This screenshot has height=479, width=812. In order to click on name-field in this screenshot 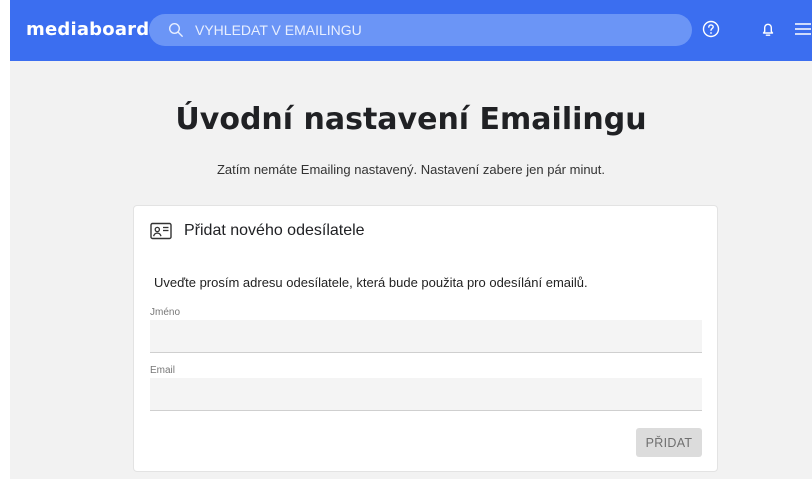, I will do `click(426, 336)`.